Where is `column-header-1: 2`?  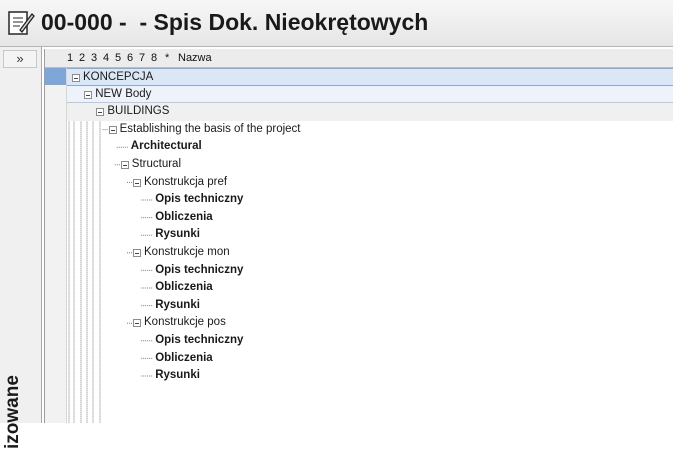 column-header-1: 2 is located at coordinates (82, 58).